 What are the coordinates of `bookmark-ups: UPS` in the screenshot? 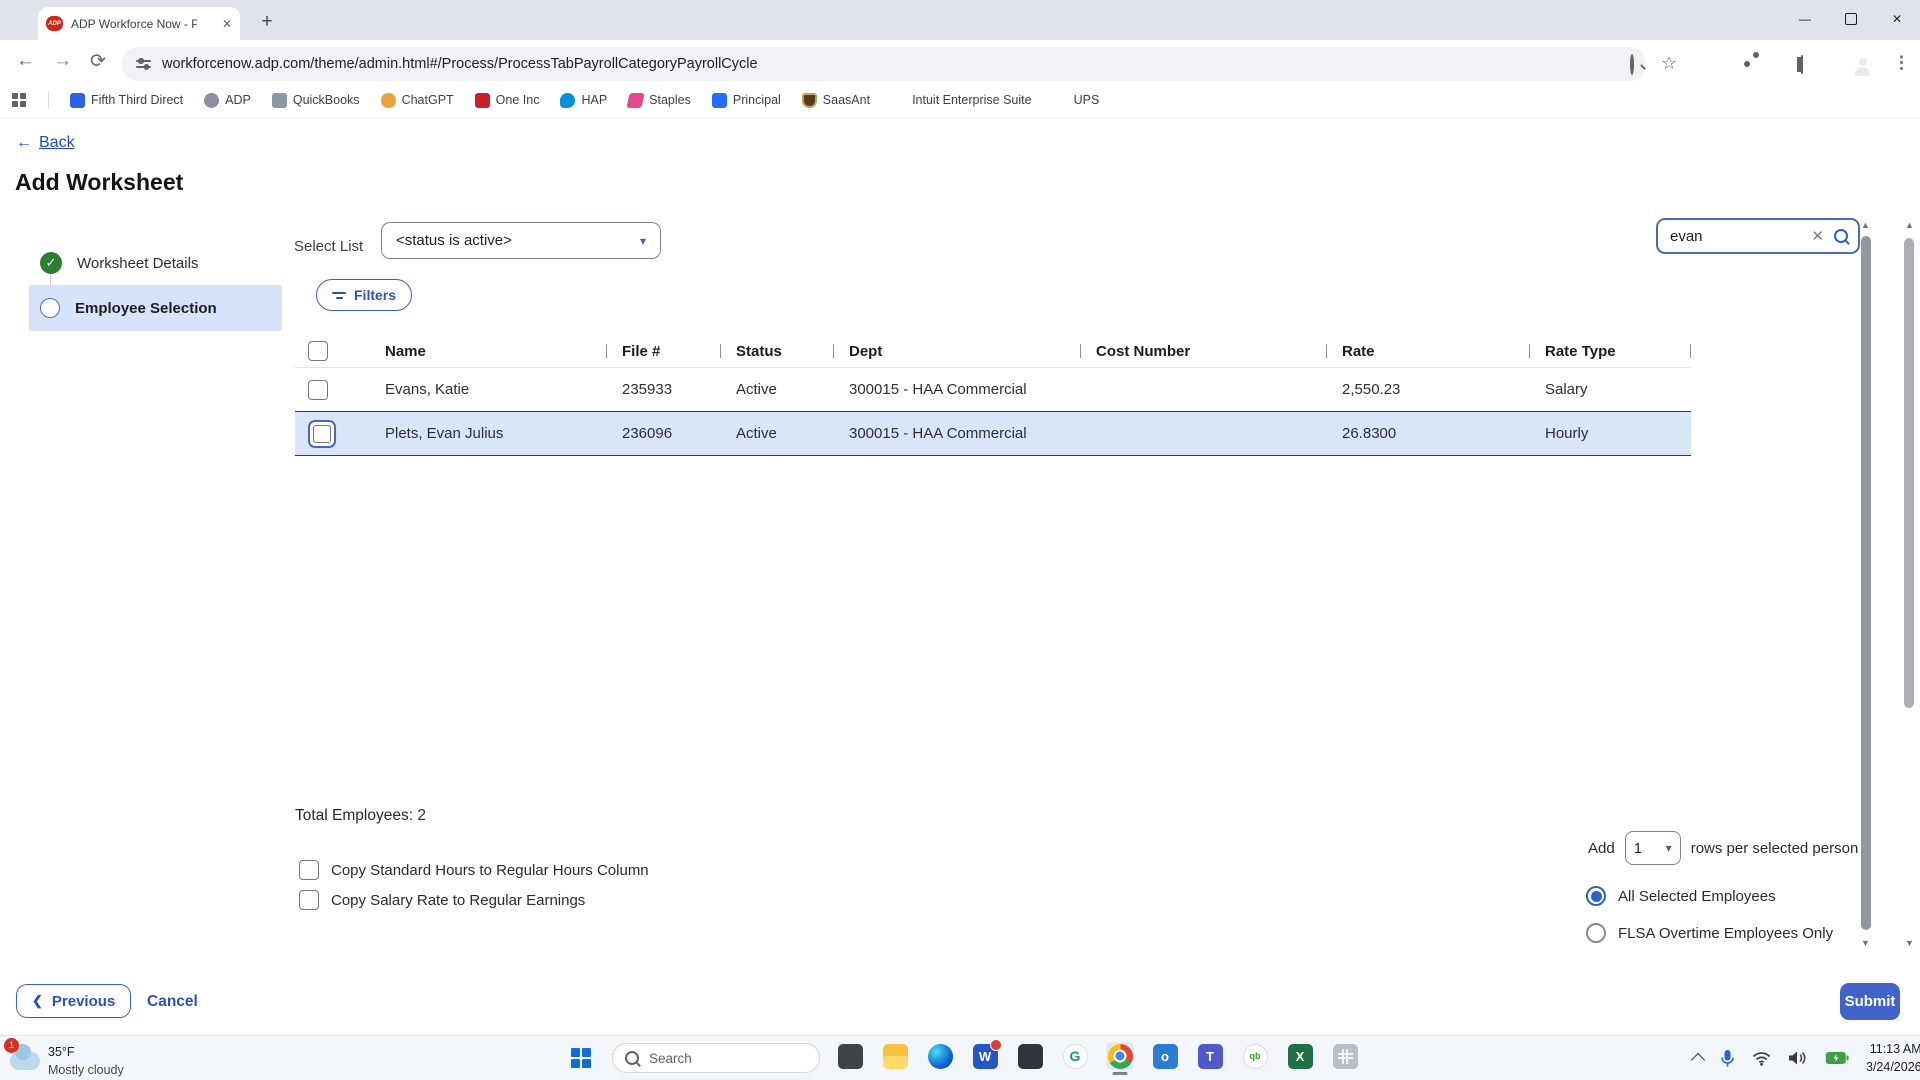 It's located at (1076, 100).